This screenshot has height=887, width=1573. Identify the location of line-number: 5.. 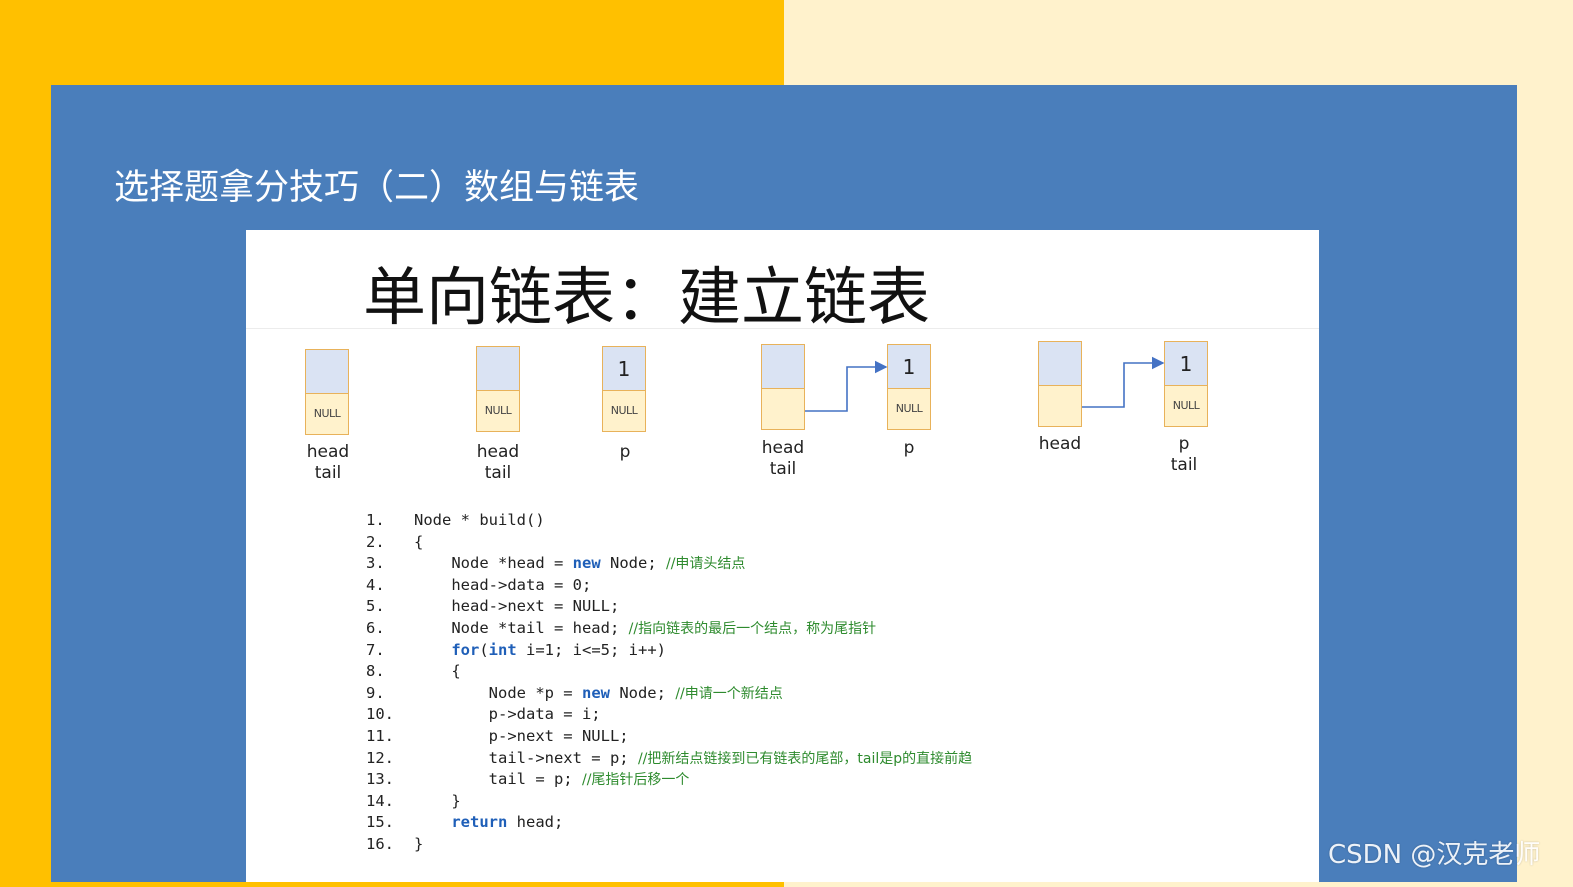
(375, 606).